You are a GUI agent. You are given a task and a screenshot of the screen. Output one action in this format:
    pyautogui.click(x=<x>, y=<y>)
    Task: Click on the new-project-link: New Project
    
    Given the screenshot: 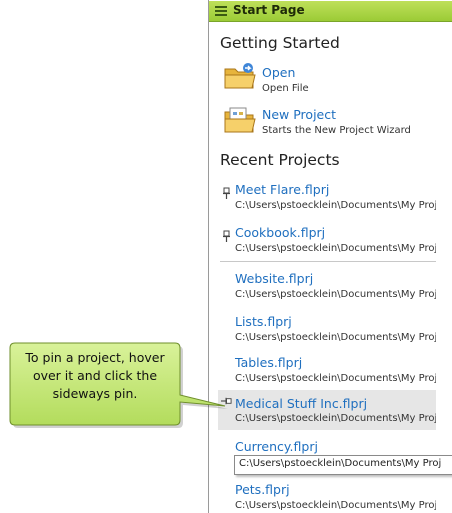 What is the action you would take?
    pyautogui.click(x=299, y=114)
    